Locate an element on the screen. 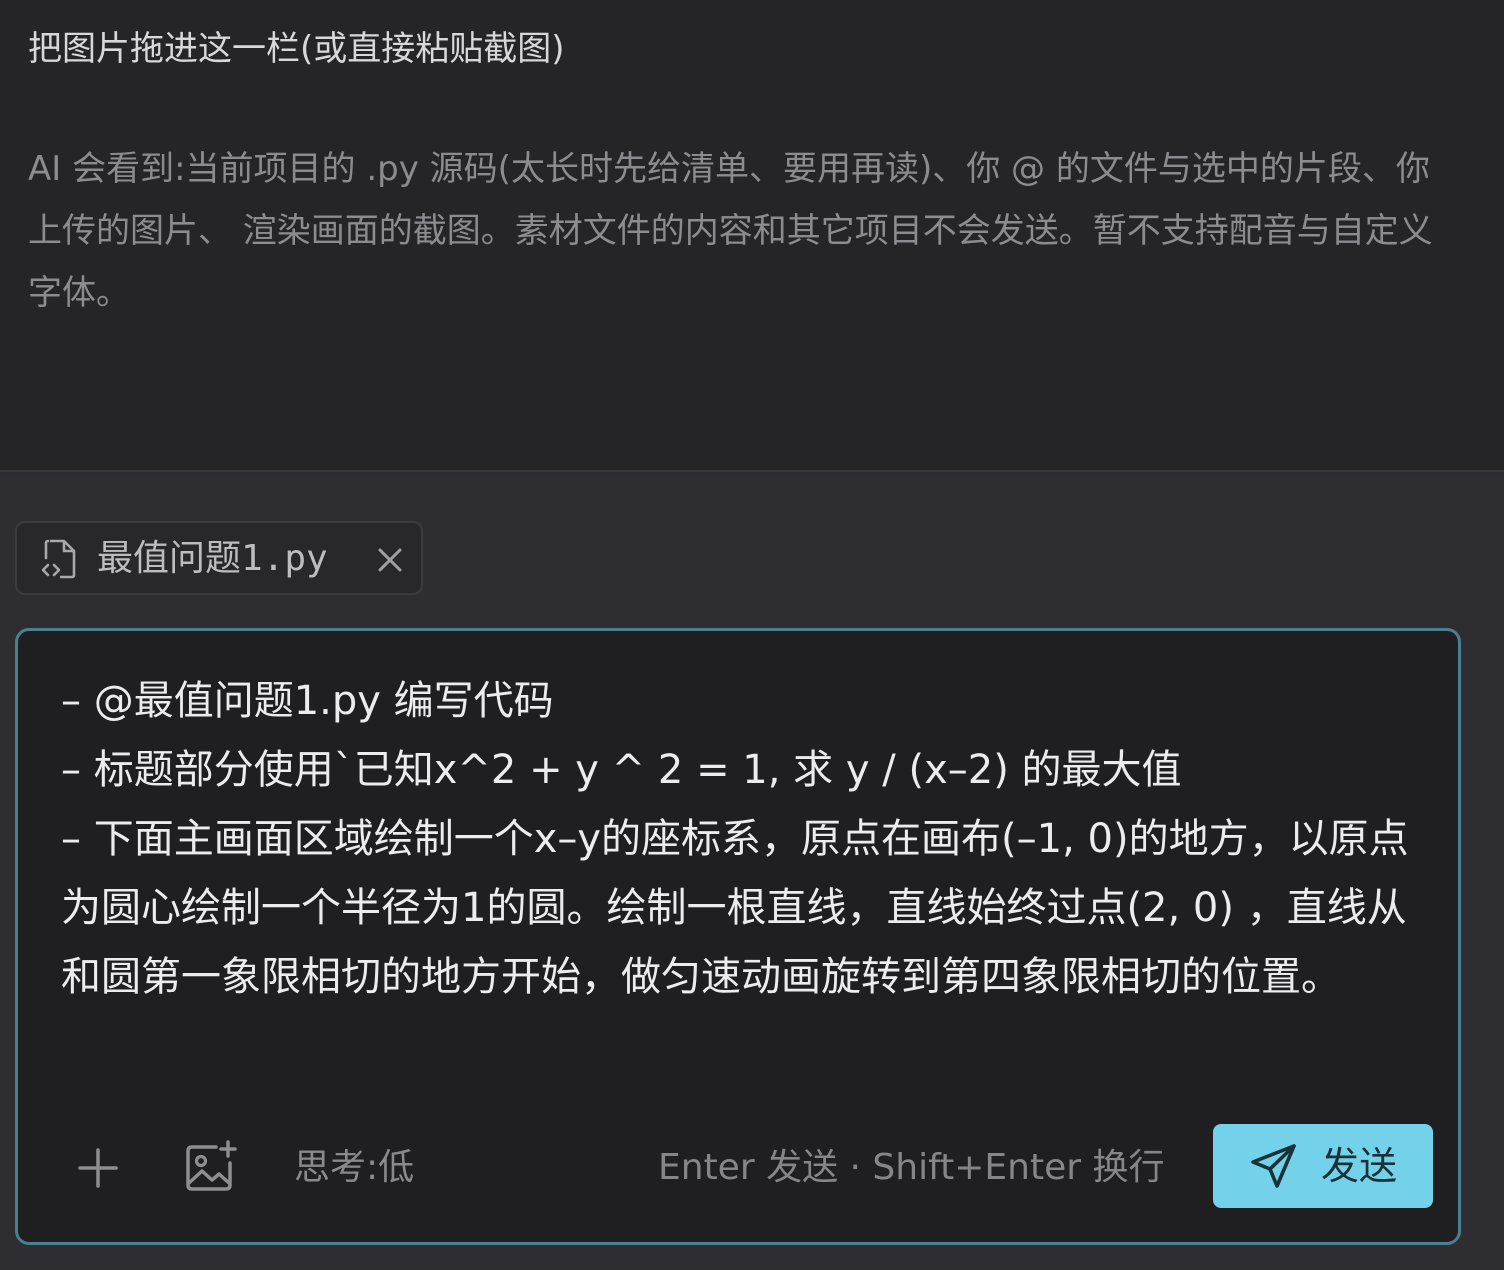  send-button: 发送 is located at coordinates (1323, 1166).